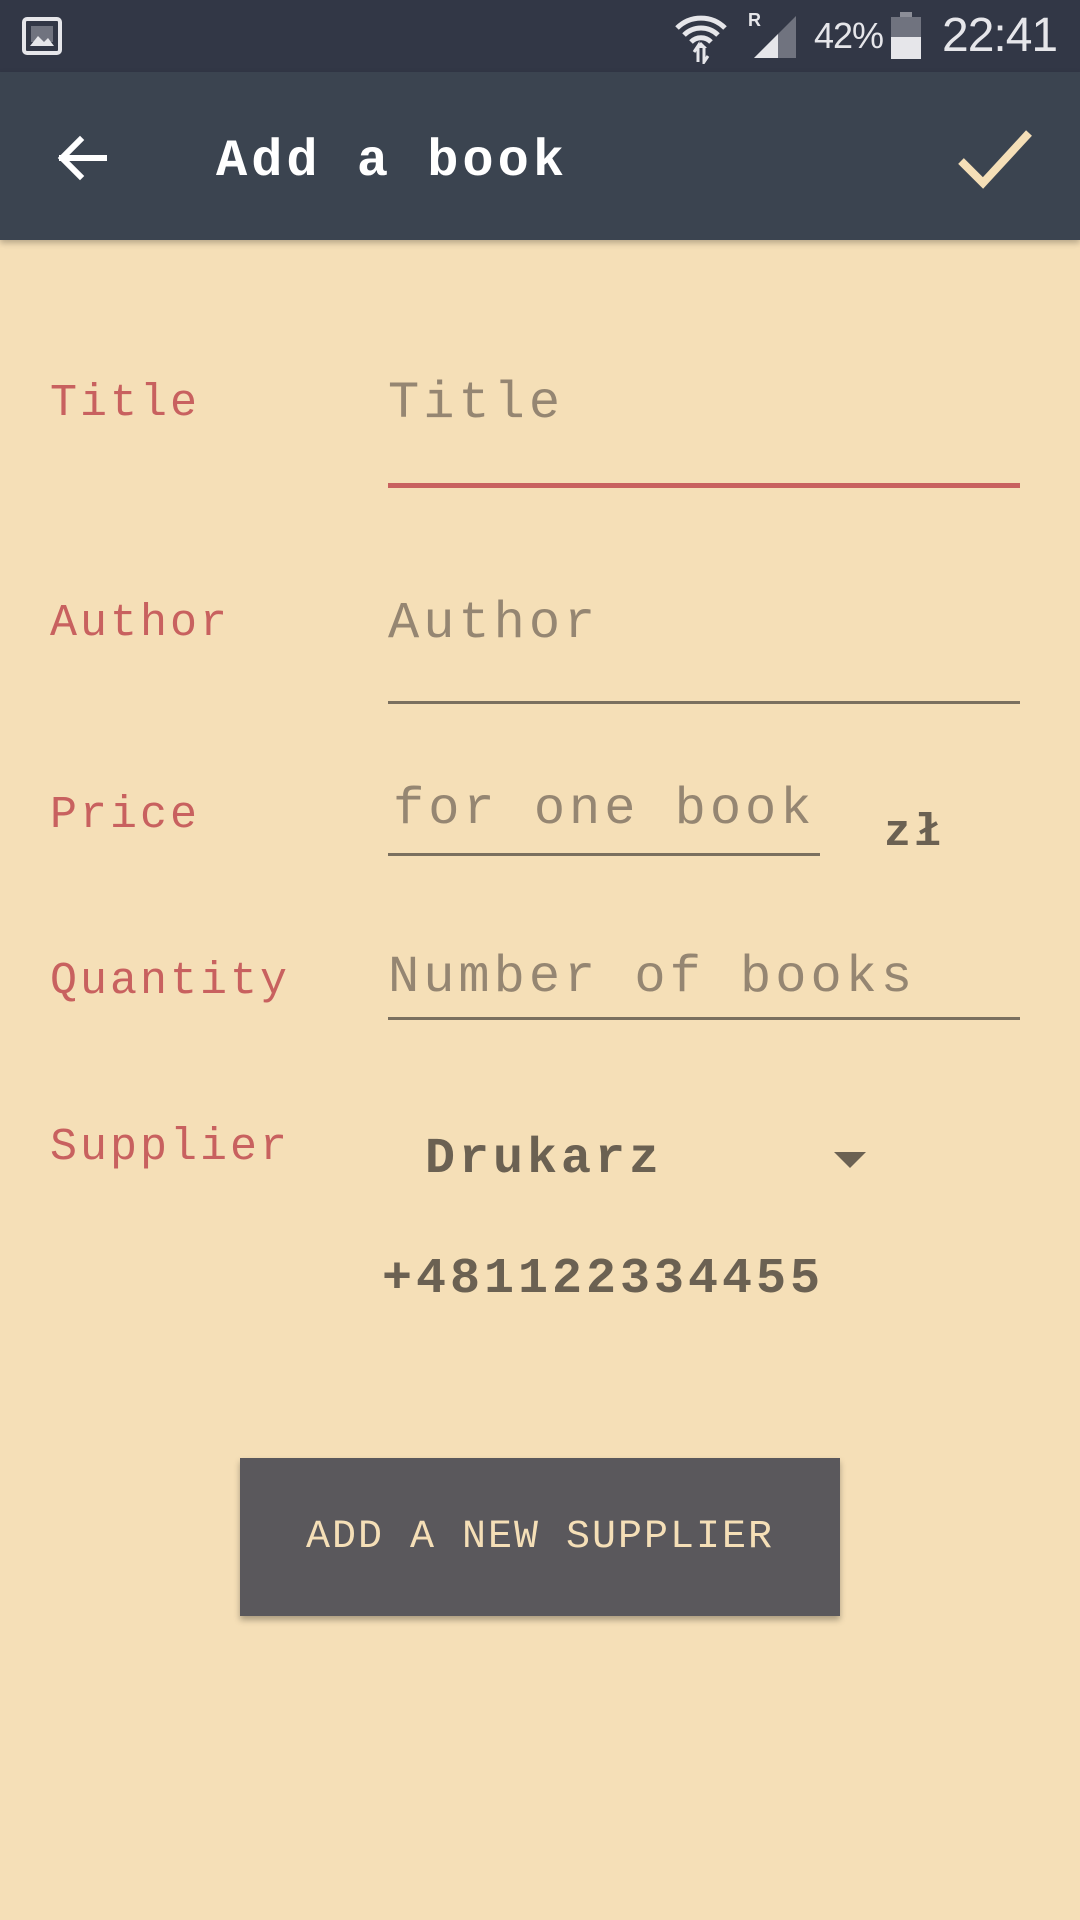  What do you see at coordinates (906, 35) in the screenshot?
I see `battery-icon` at bounding box center [906, 35].